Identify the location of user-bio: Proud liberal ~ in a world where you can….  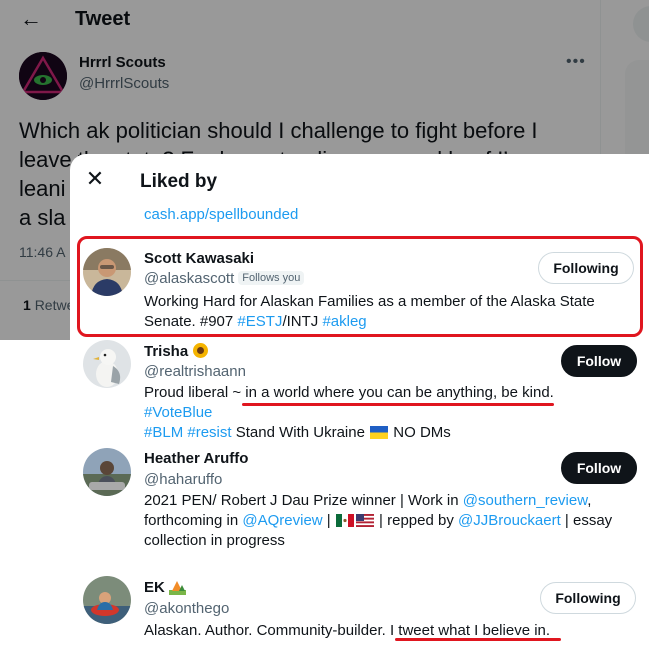
(384, 413).